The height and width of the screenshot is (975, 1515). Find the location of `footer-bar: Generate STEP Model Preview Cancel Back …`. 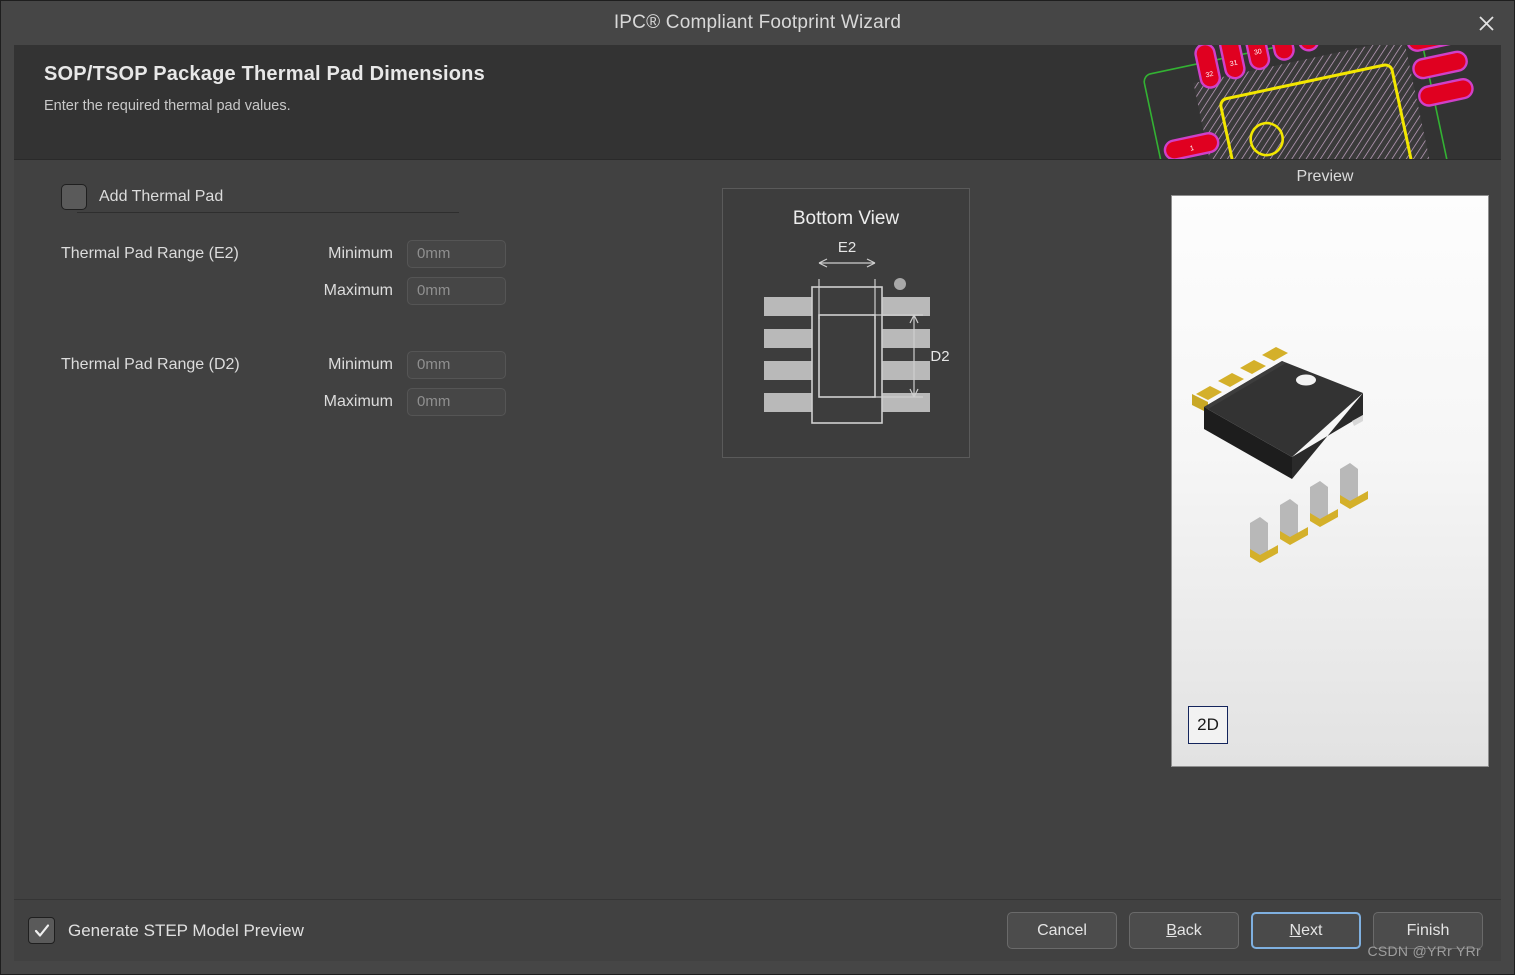

footer-bar: Generate STEP Model Preview Cancel Back … is located at coordinates (757, 930).